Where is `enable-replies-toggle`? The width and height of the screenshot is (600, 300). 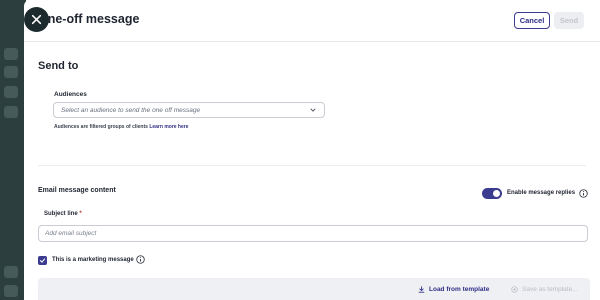
enable-replies-toggle is located at coordinates (492, 193).